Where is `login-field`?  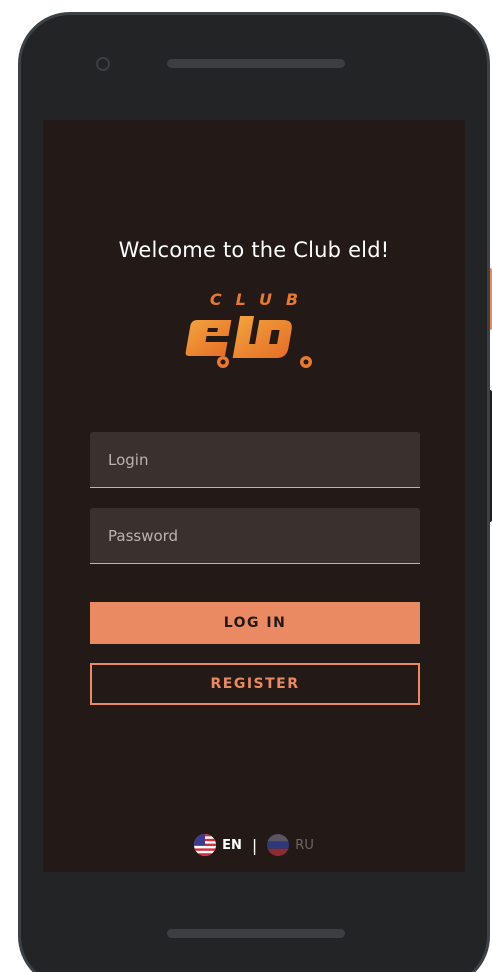
login-field is located at coordinates (255, 460).